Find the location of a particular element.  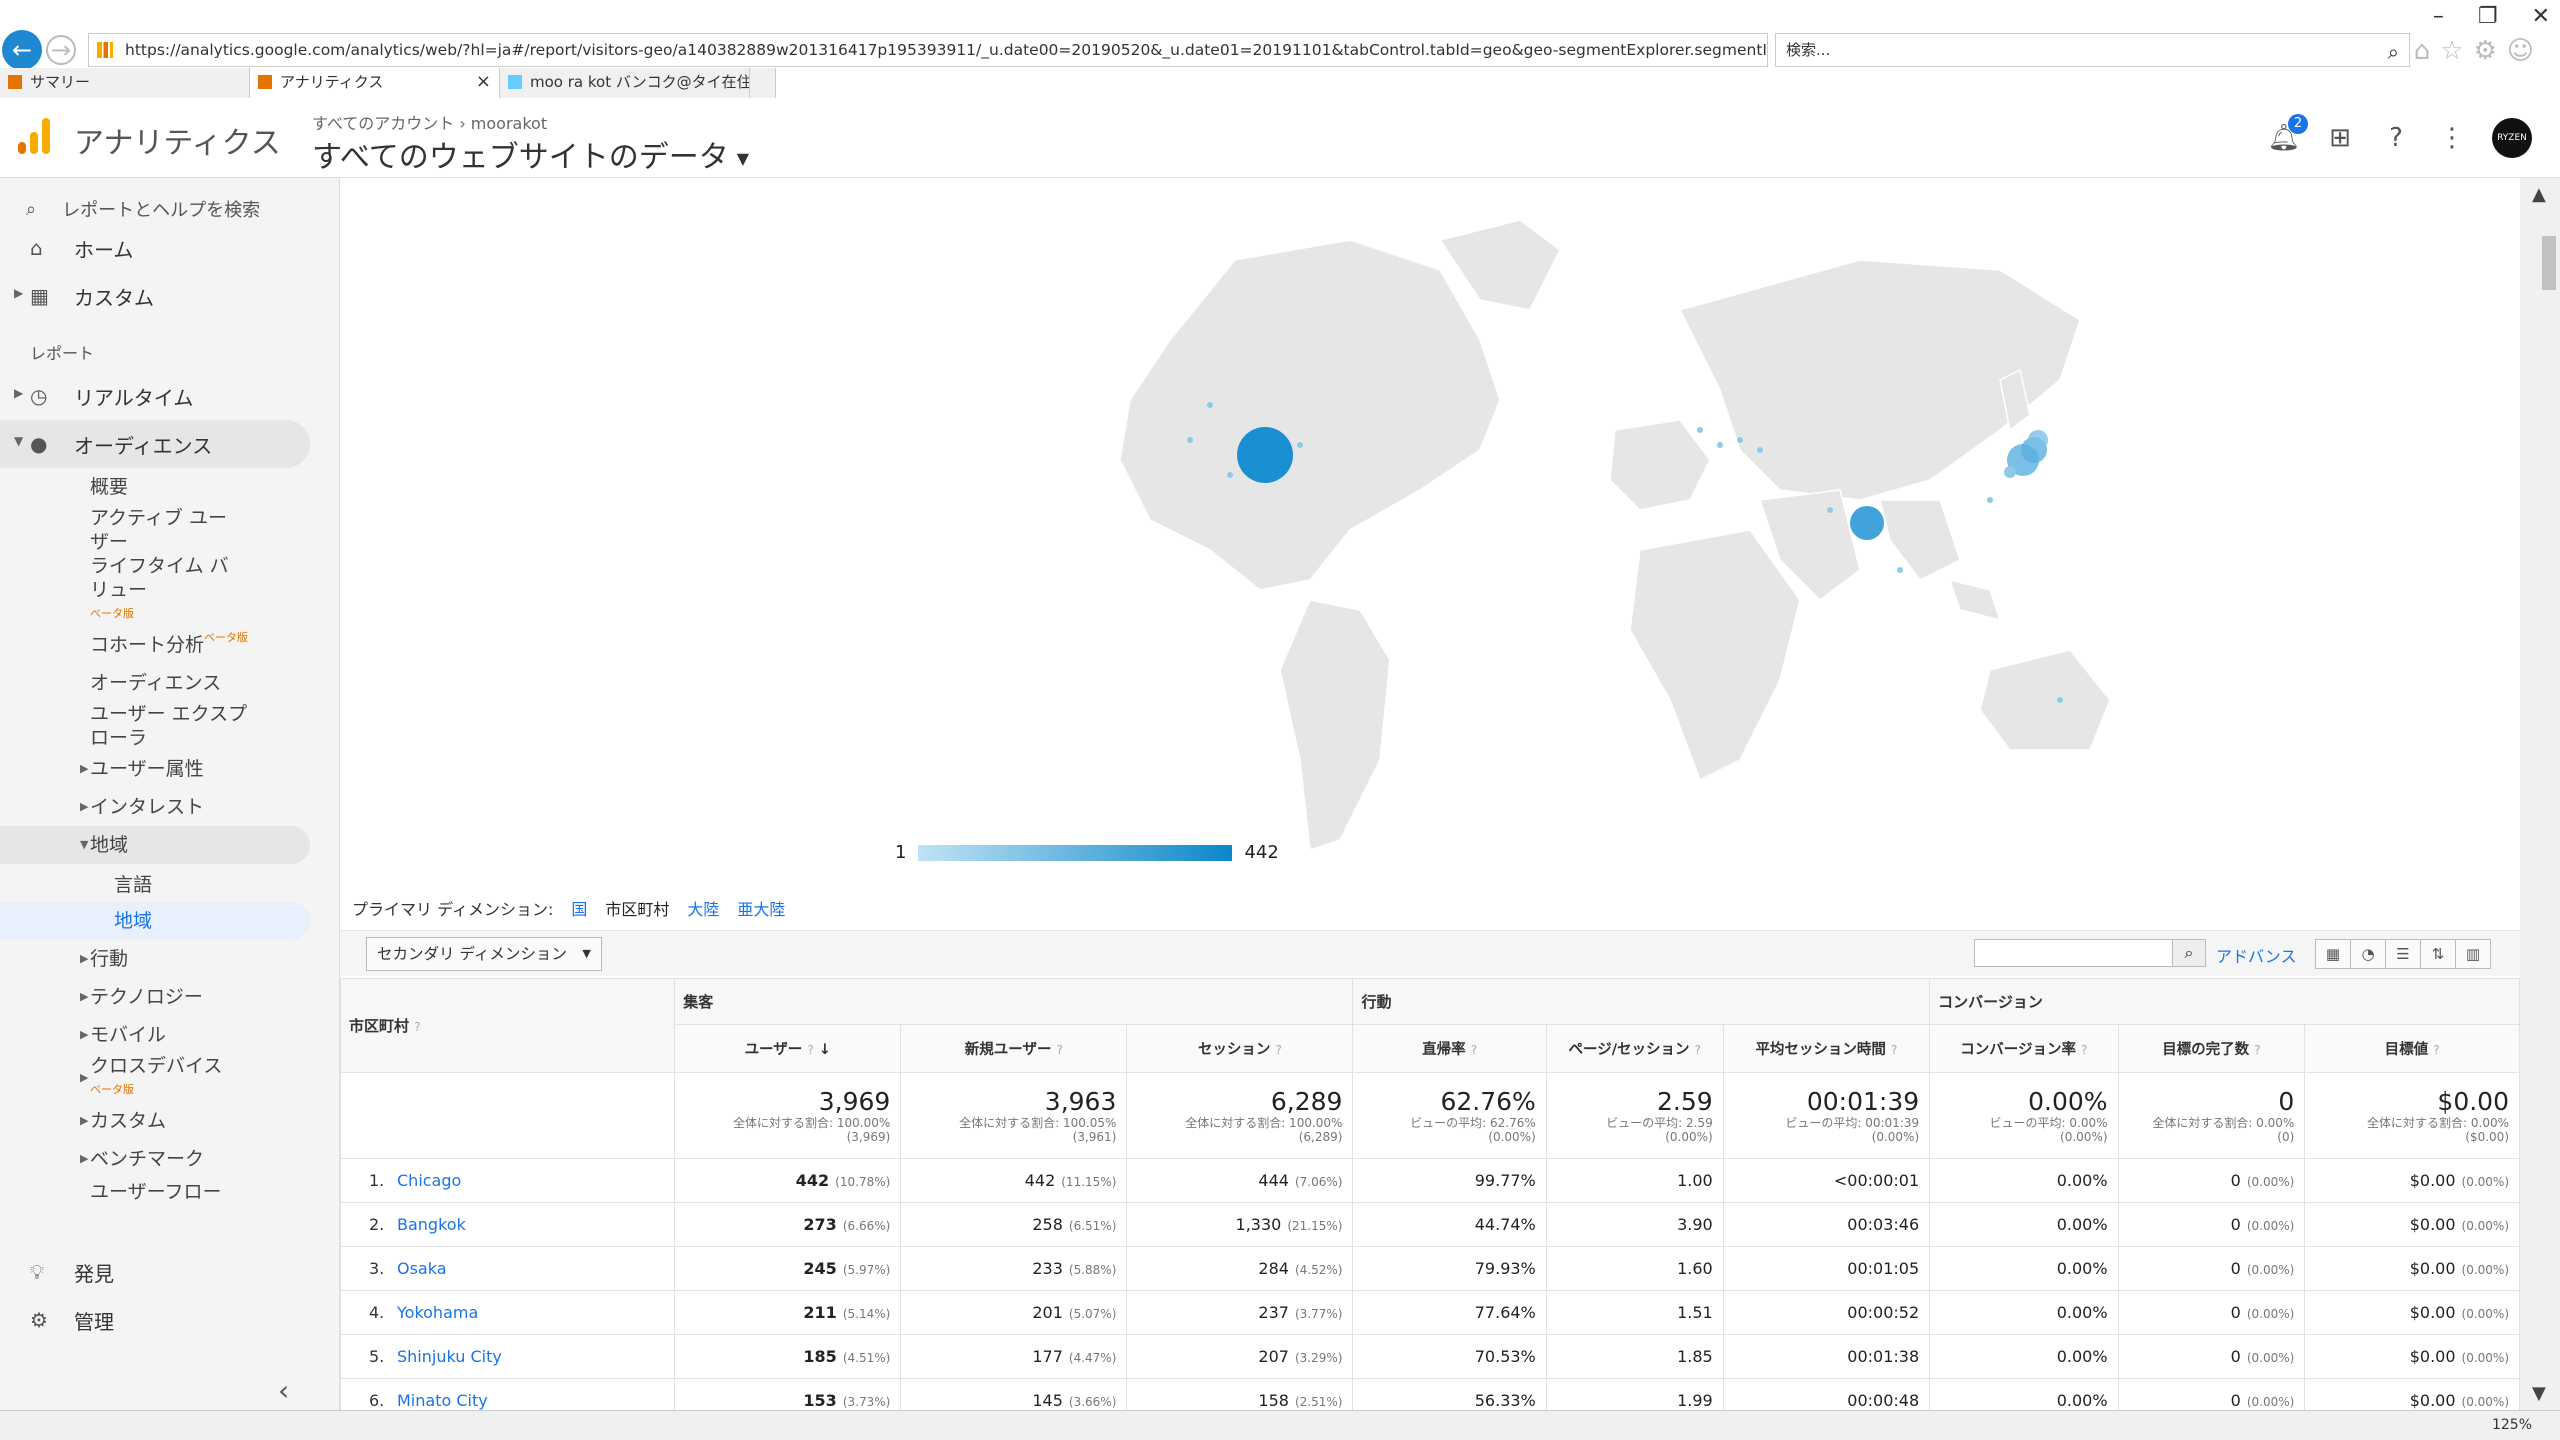

scroll-down-icon: ▼ is located at coordinates (2539, 1393).